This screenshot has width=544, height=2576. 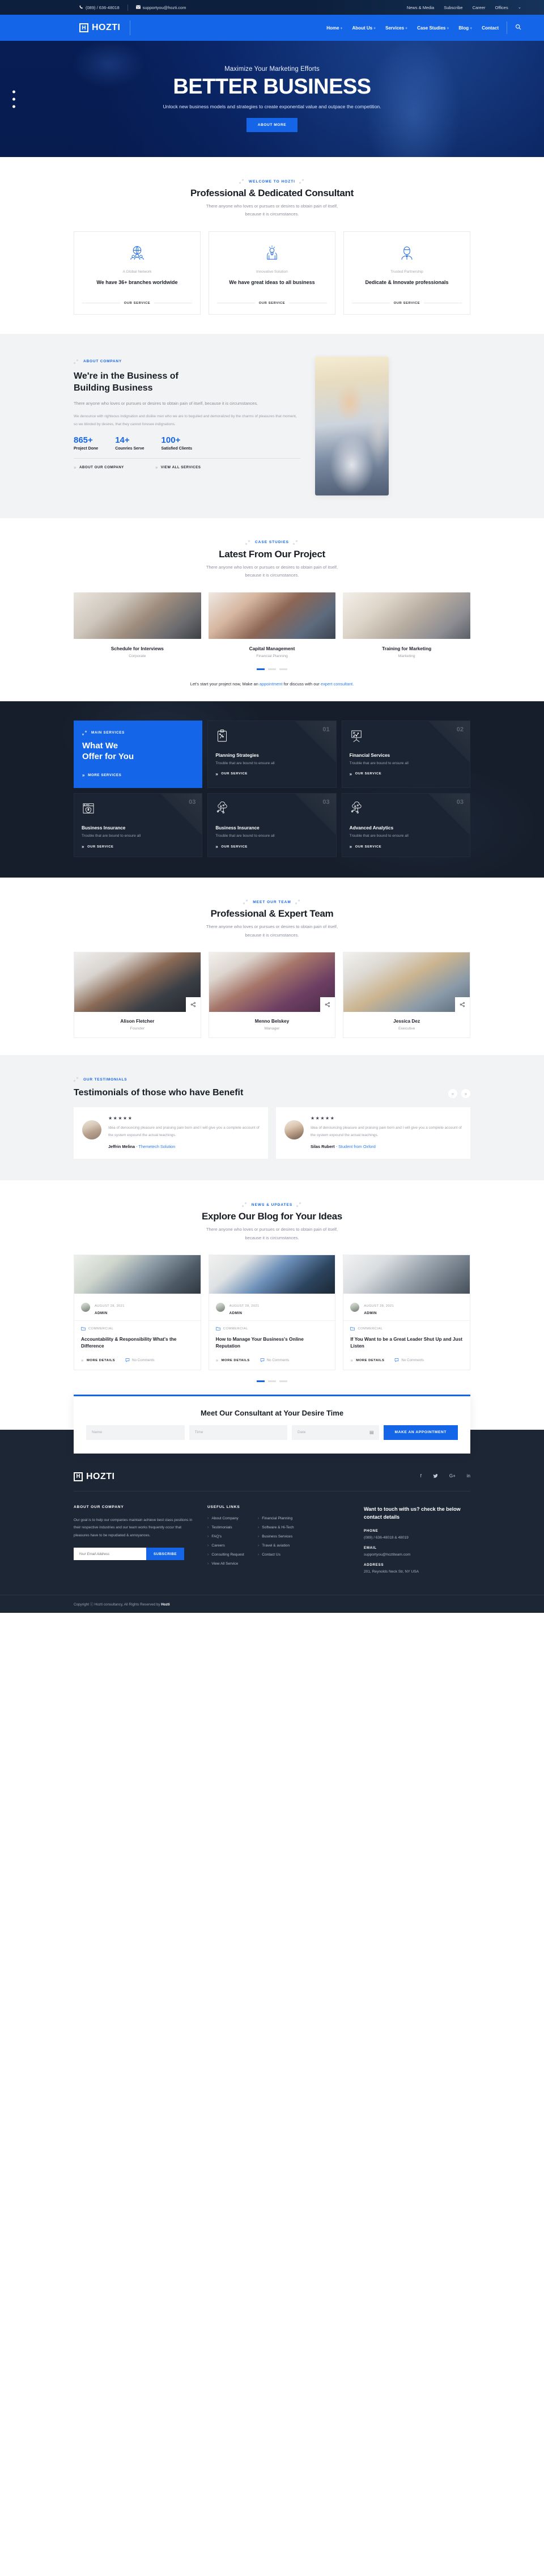 I want to click on nav-item-home: Home +, so click(x=334, y=29).